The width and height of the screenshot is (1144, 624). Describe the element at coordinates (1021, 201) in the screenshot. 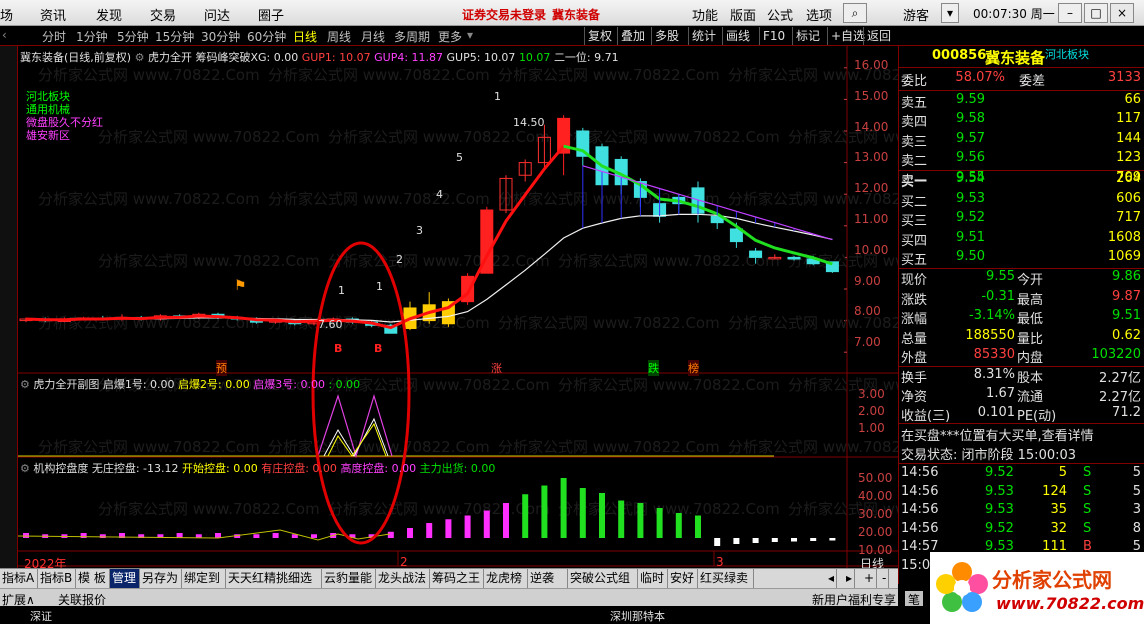

I see `bid-row: 买二 9.53 606` at that location.